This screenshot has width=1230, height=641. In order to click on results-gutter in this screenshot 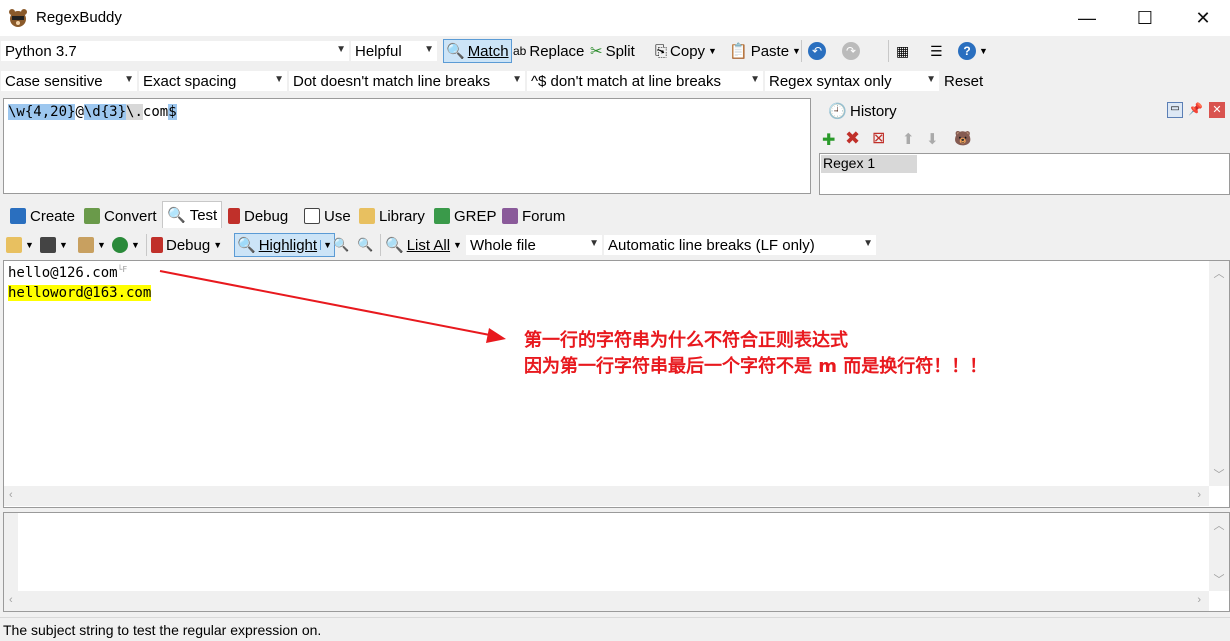, I will do `click(11, 552)`.